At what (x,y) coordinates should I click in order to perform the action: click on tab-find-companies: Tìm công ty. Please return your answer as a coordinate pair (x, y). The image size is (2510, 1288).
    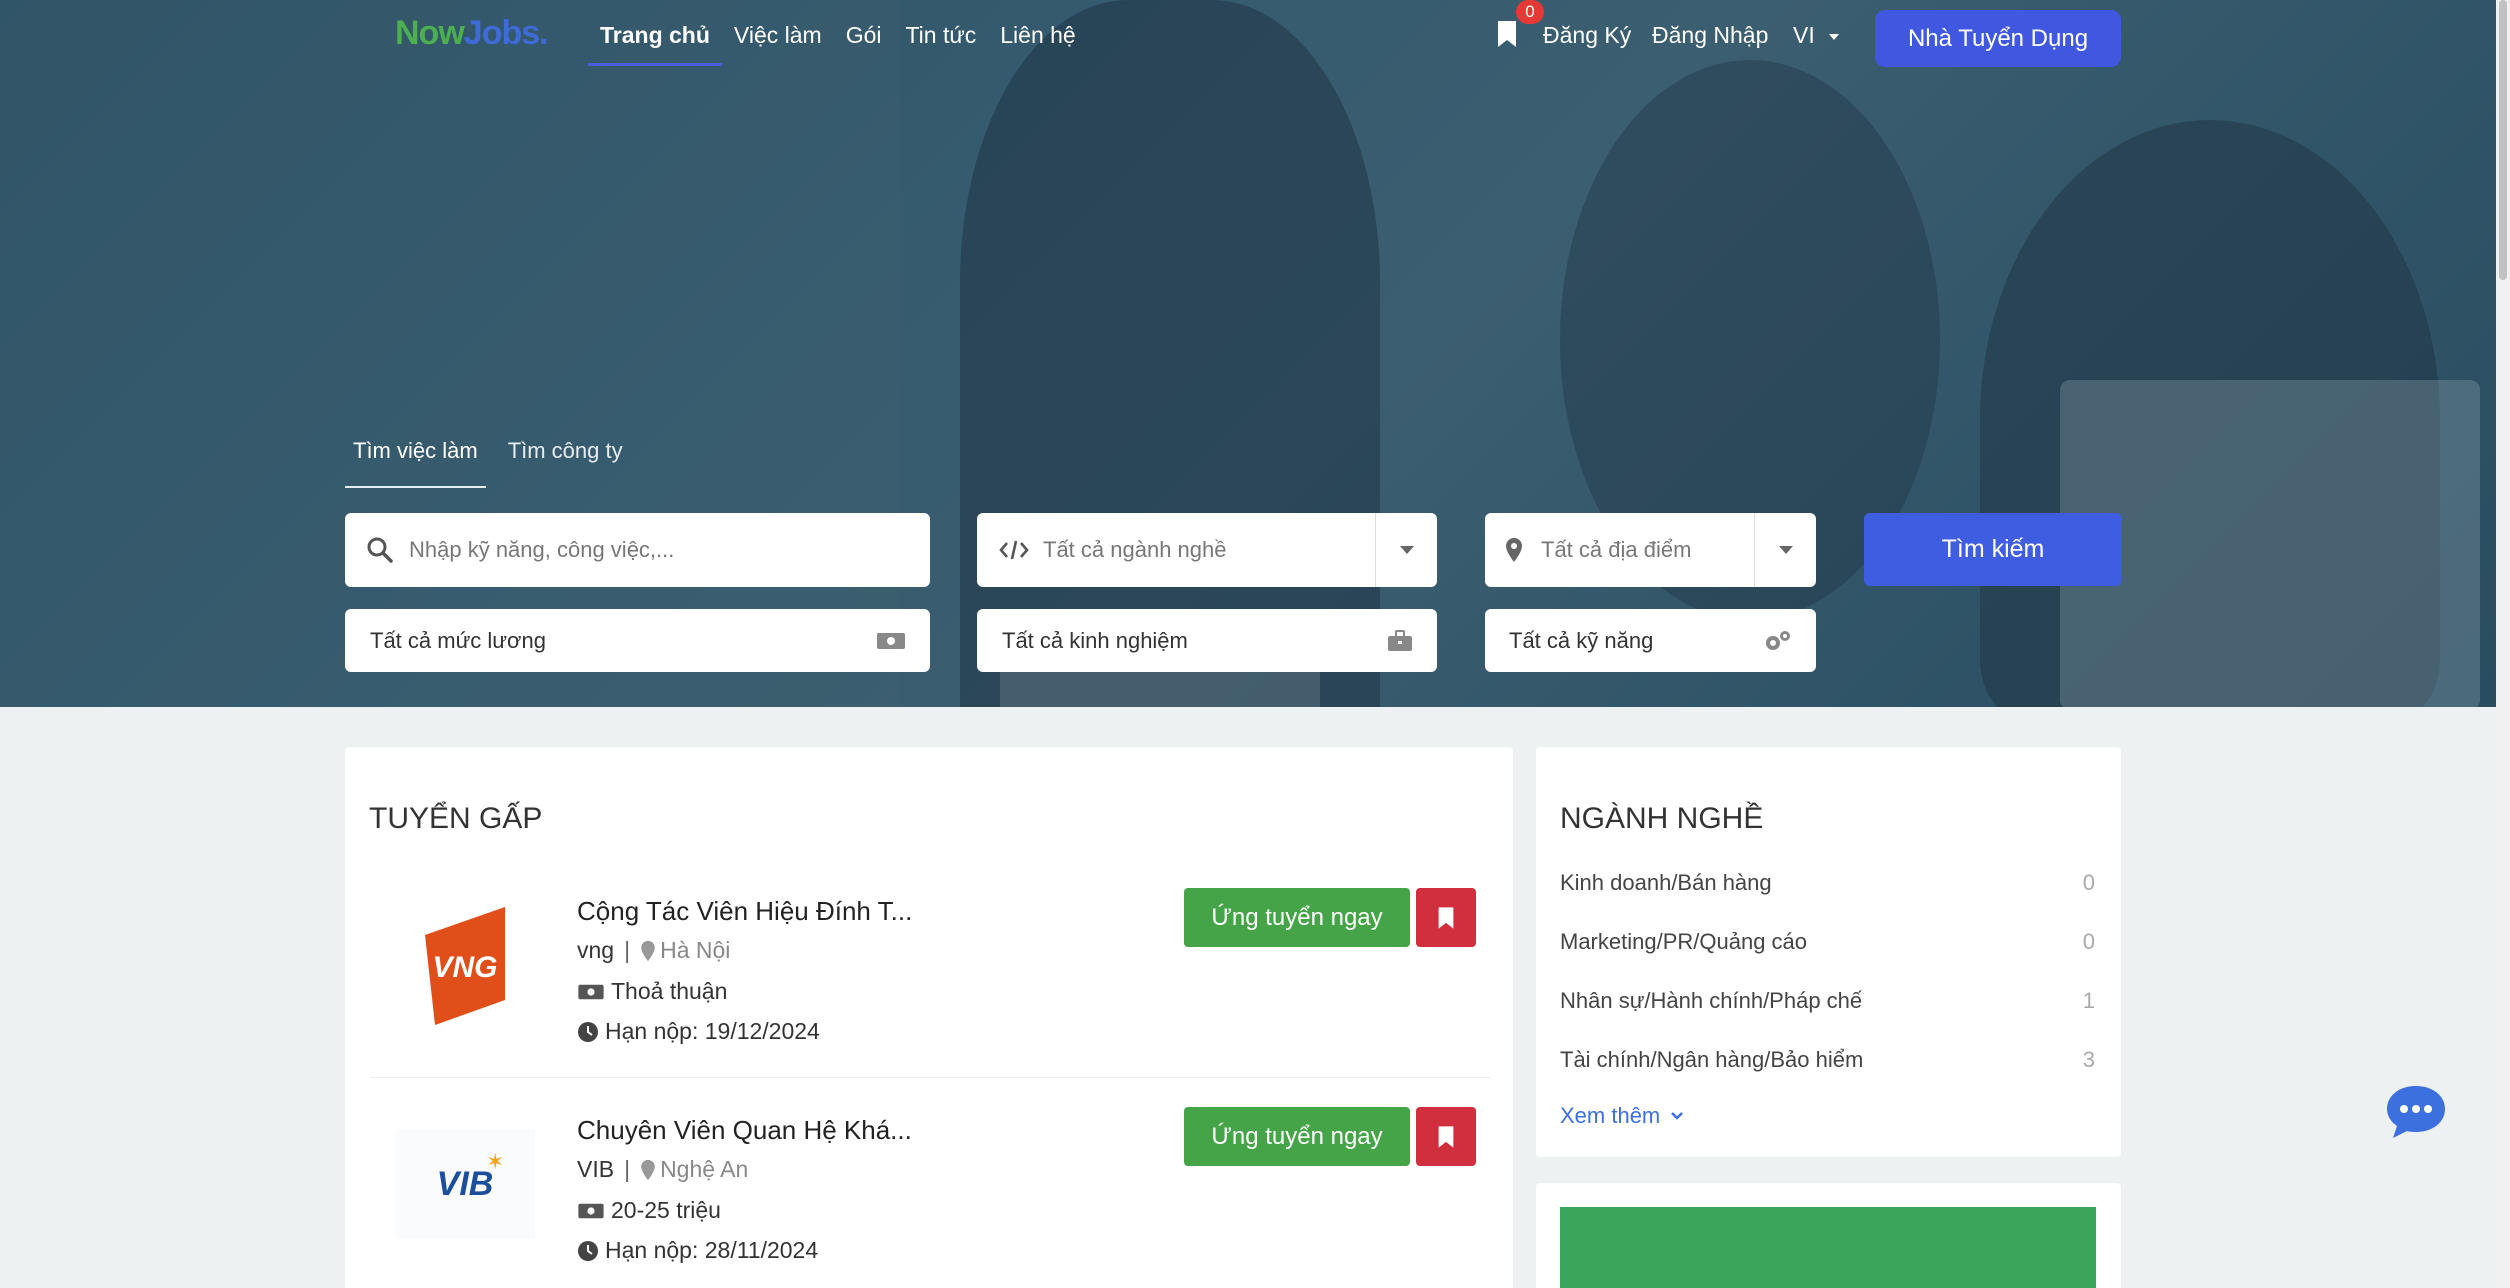
    Looking at the image, I should click on (565, 463).